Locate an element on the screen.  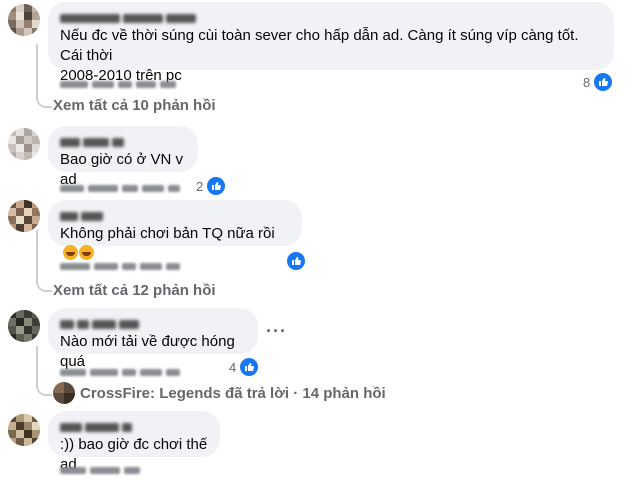
see-all-replies-link: Xem tất cả 10 phản hồi is located at coordinates (134, 105).